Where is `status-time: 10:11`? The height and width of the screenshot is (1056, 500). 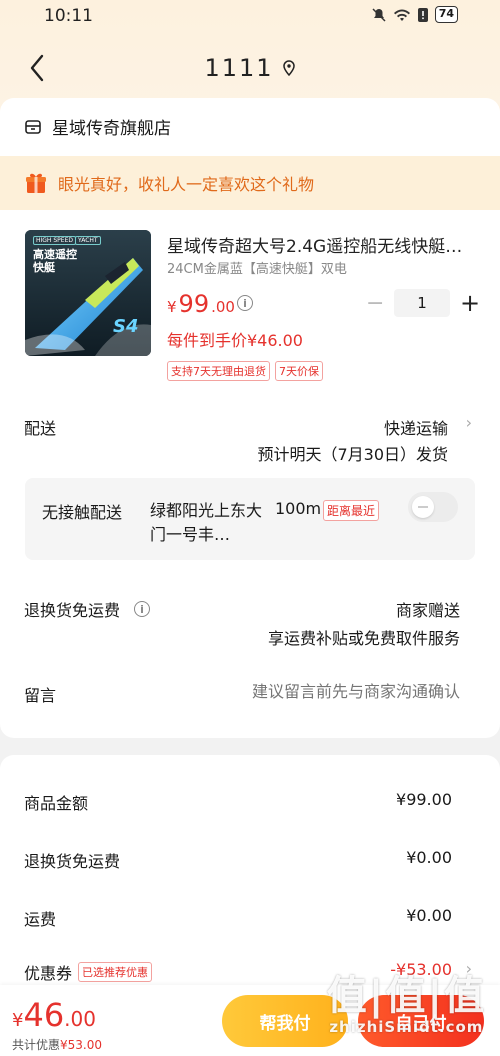 status-time: 10:11 is located at coordinates (68, 16).